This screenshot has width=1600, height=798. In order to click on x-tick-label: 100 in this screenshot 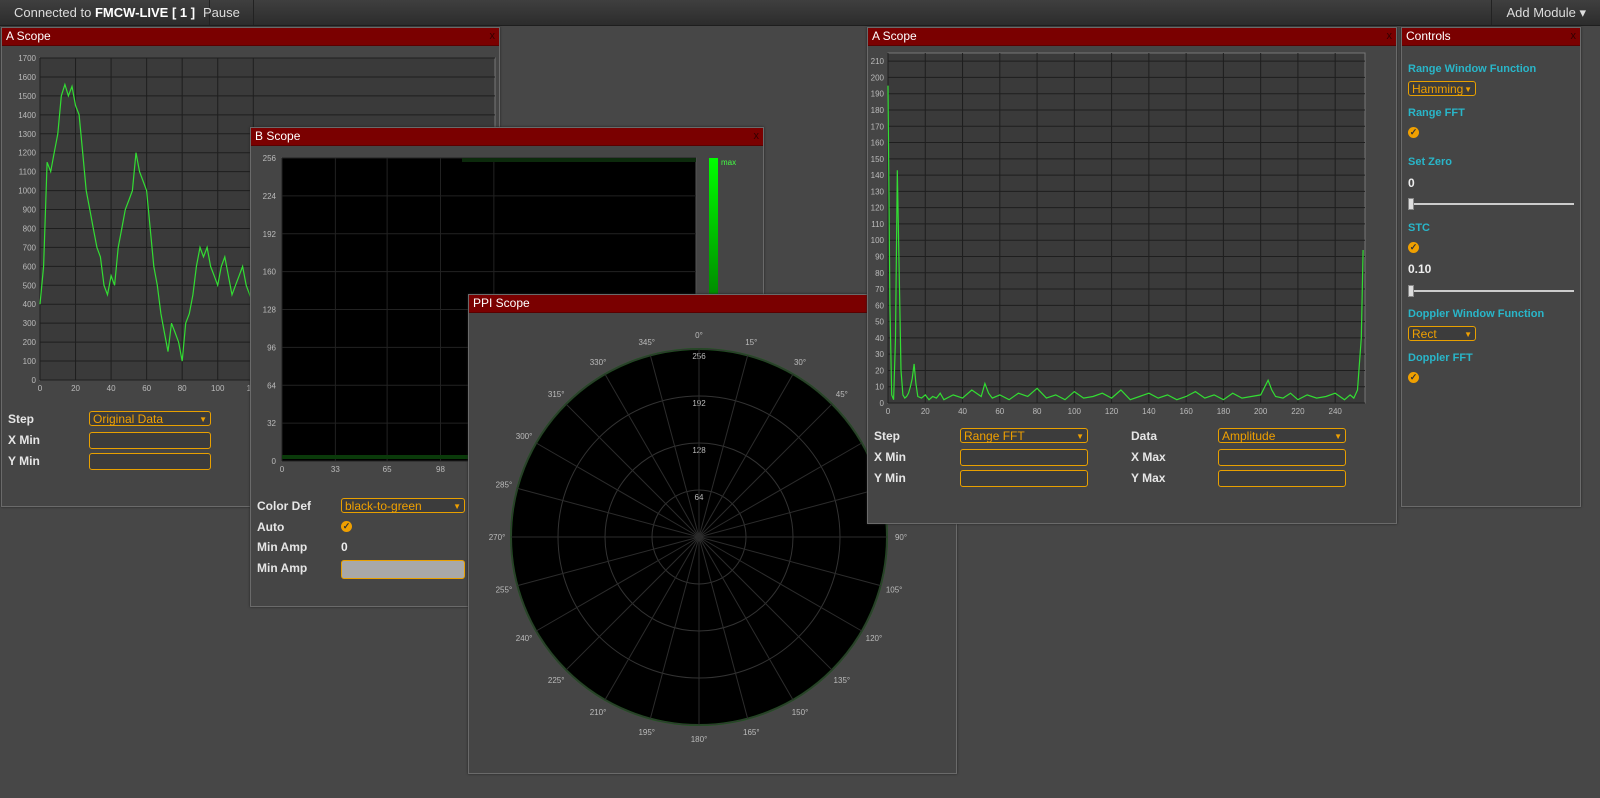, I will do `click(218, 388)`.